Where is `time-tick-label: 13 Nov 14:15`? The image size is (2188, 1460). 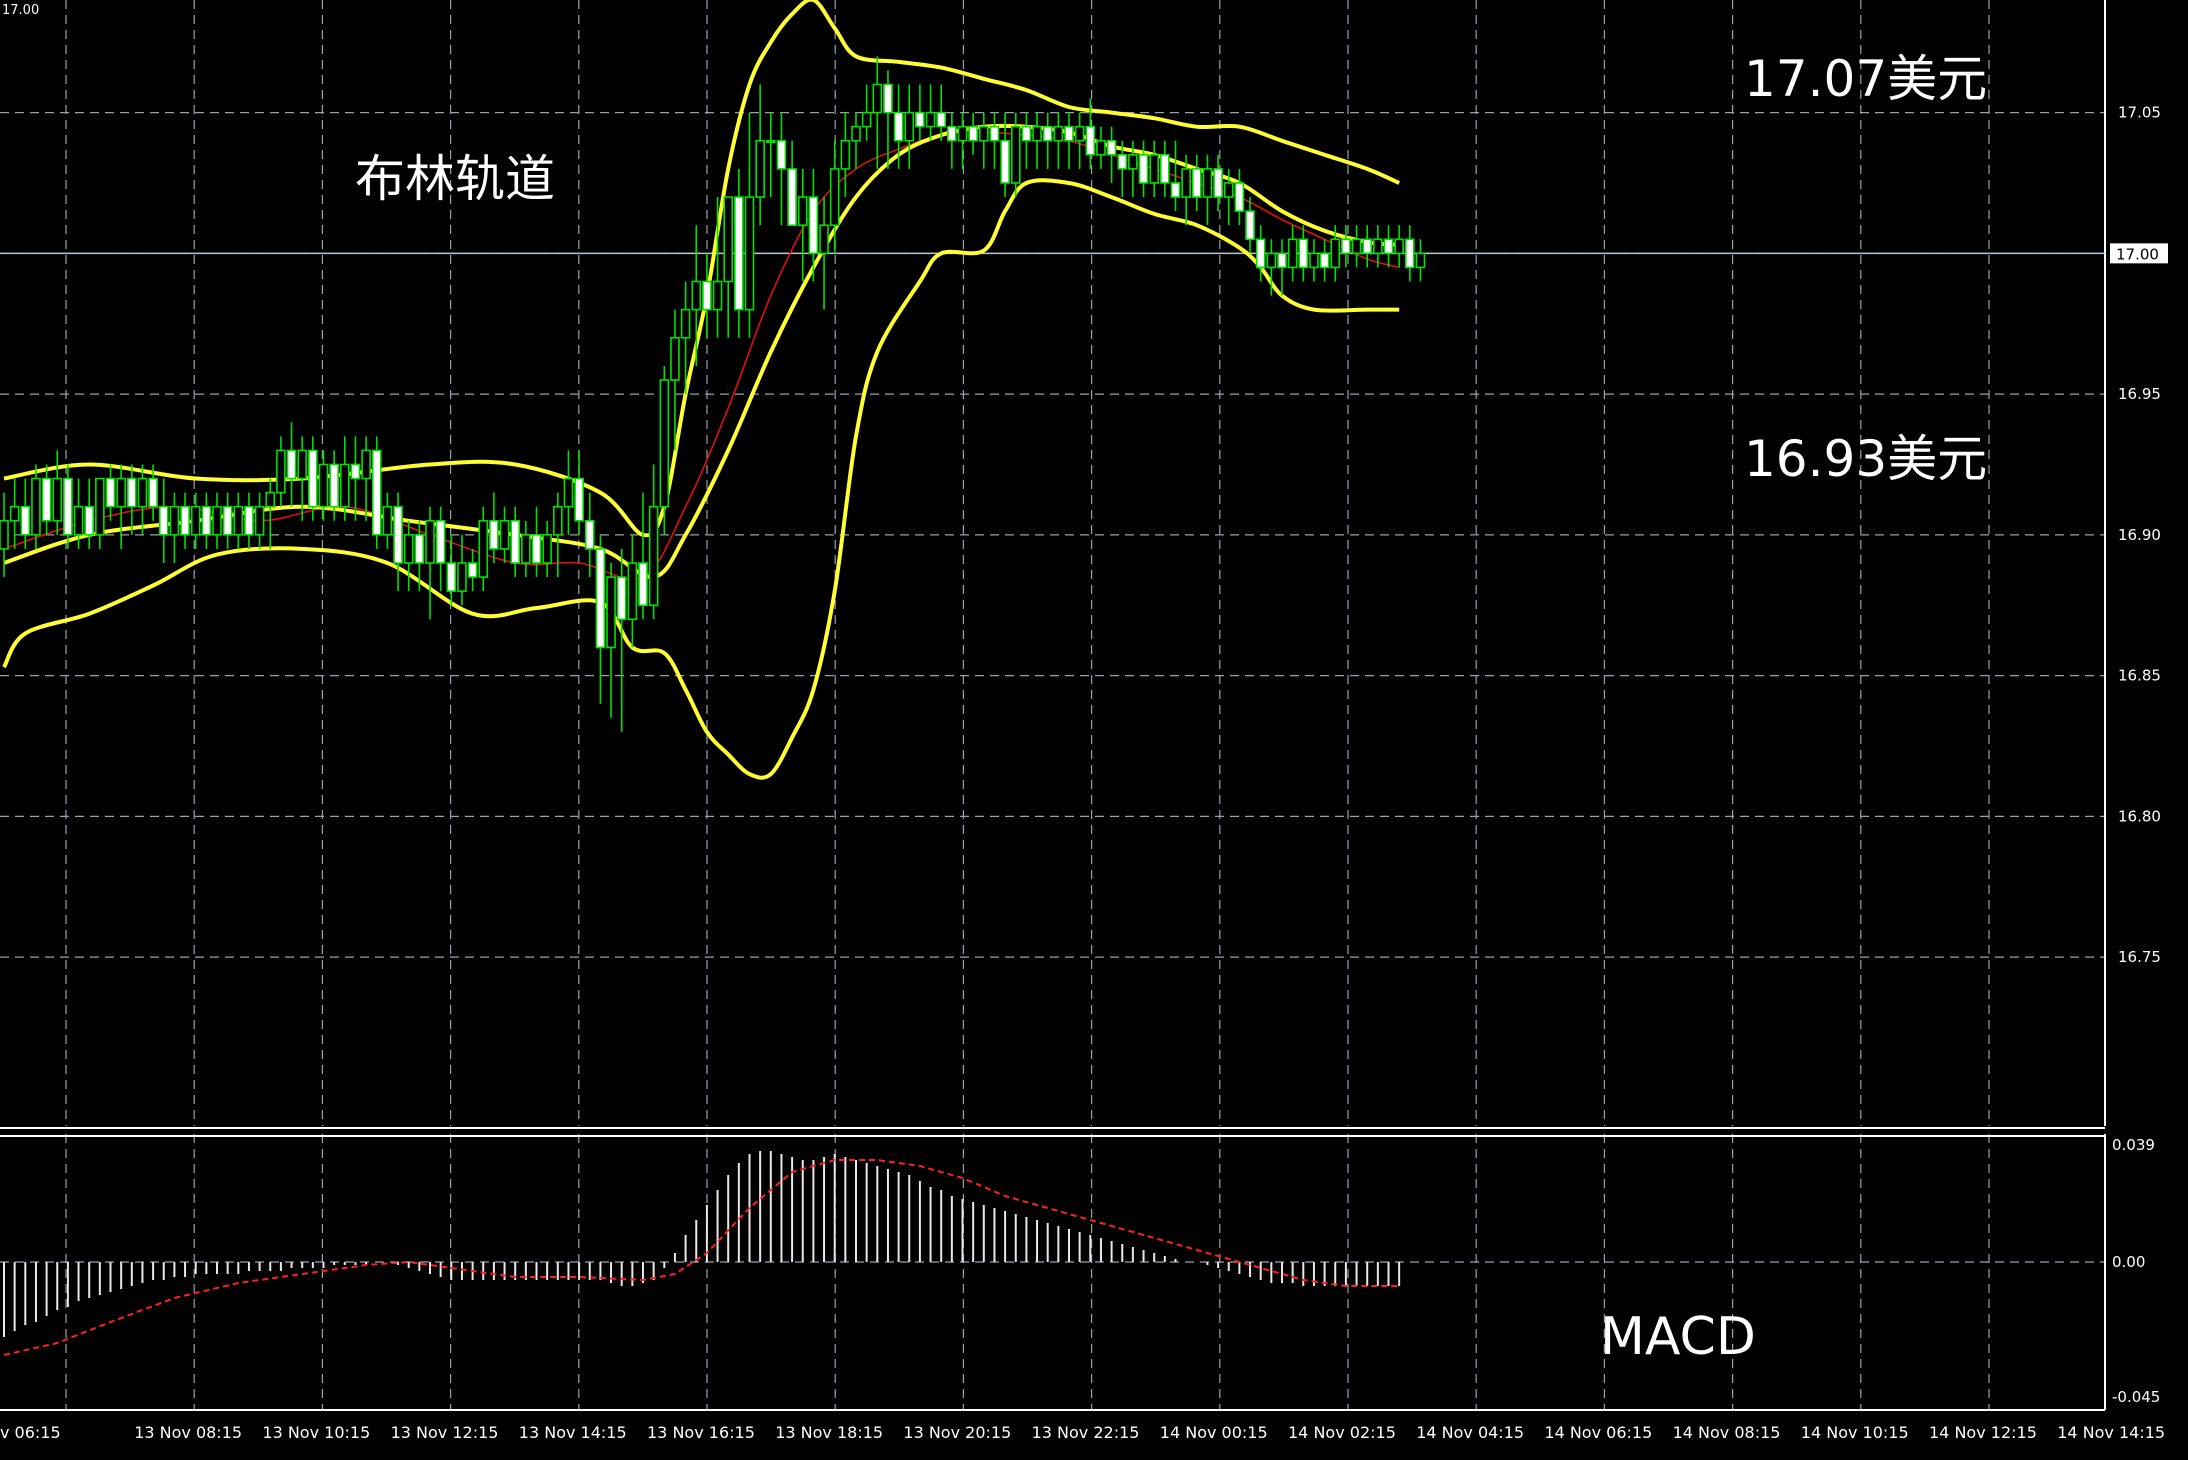 time-tick-label: 13 Nov 14:15 is located at coordinates (573, 1432).